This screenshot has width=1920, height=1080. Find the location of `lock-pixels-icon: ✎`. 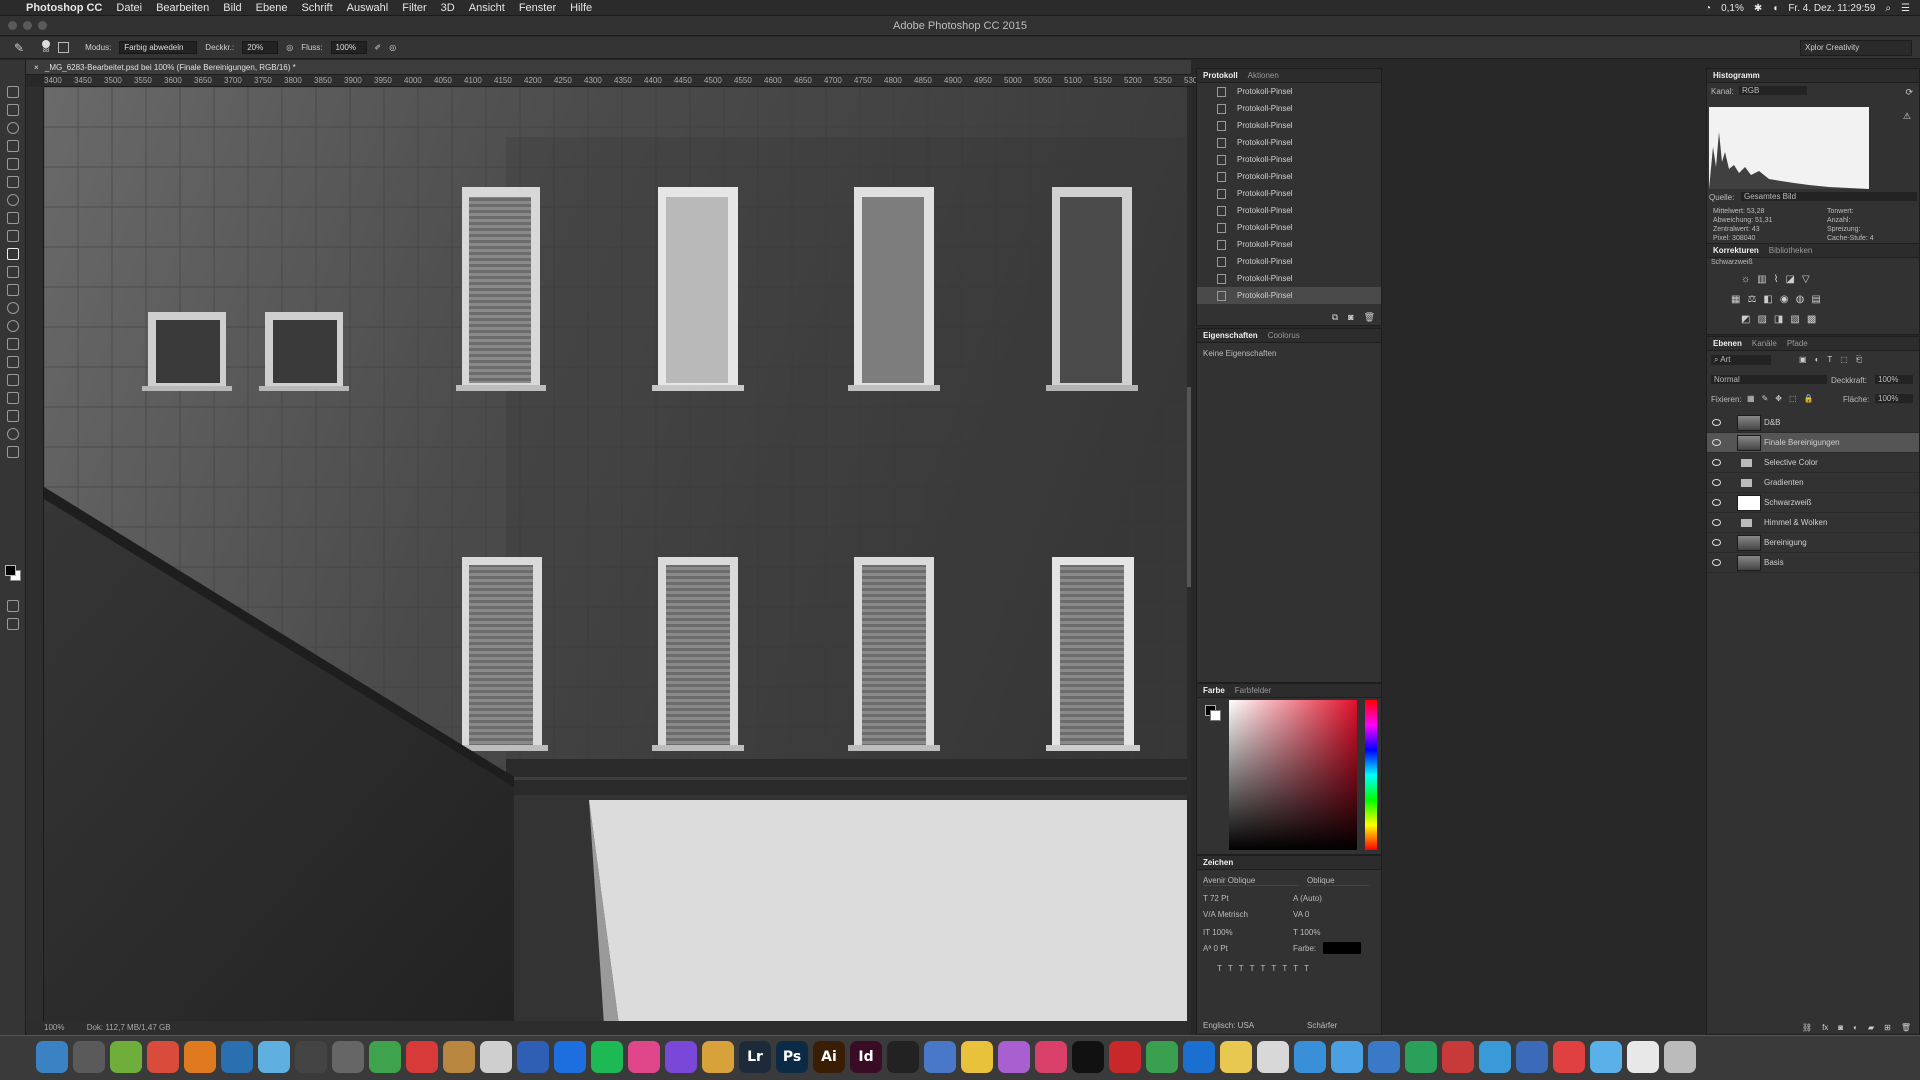

lock-pixels-icon: ✎ is located at coordinates (1765, 398).